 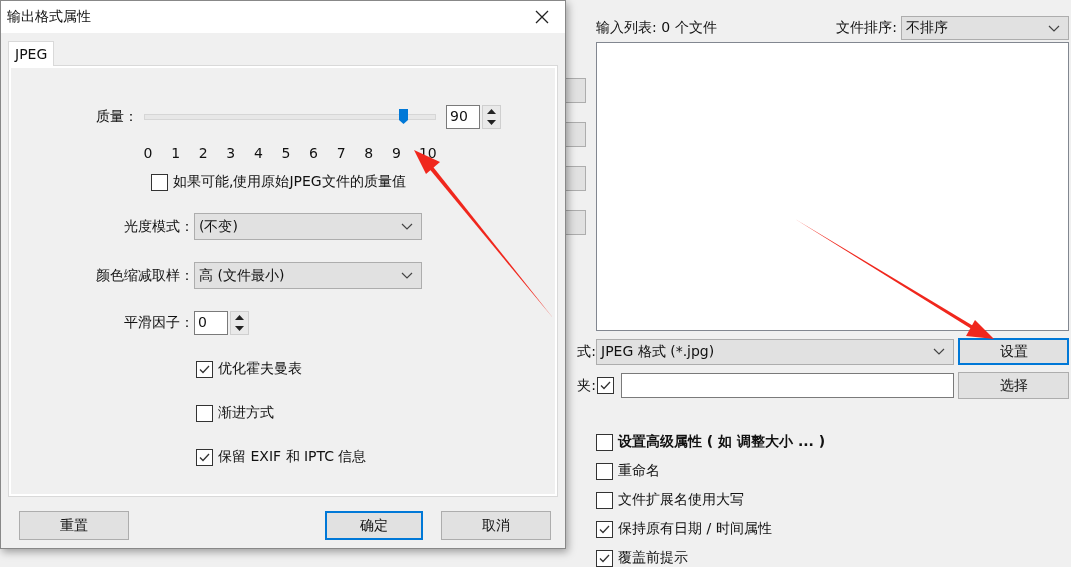 What do you see at coordinates (586, 385) in the screenshot?
I see `folder-label: 夹:` at bounding box center [586, 385].